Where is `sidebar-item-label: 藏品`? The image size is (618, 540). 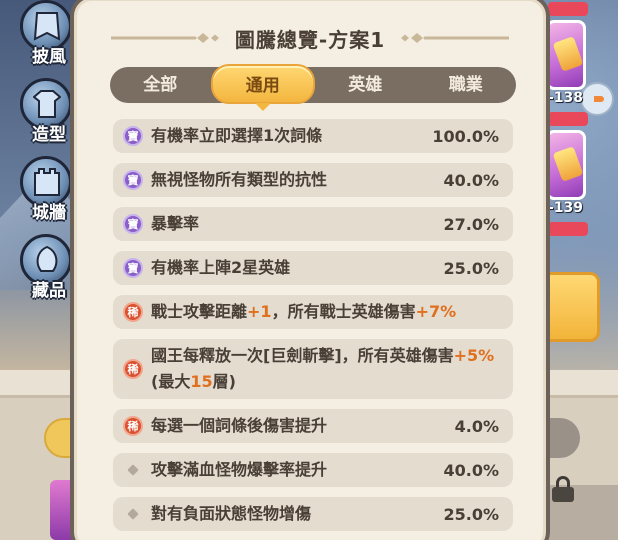
sidebar-item-label: 藏品 is located at coordinates (49, 291).